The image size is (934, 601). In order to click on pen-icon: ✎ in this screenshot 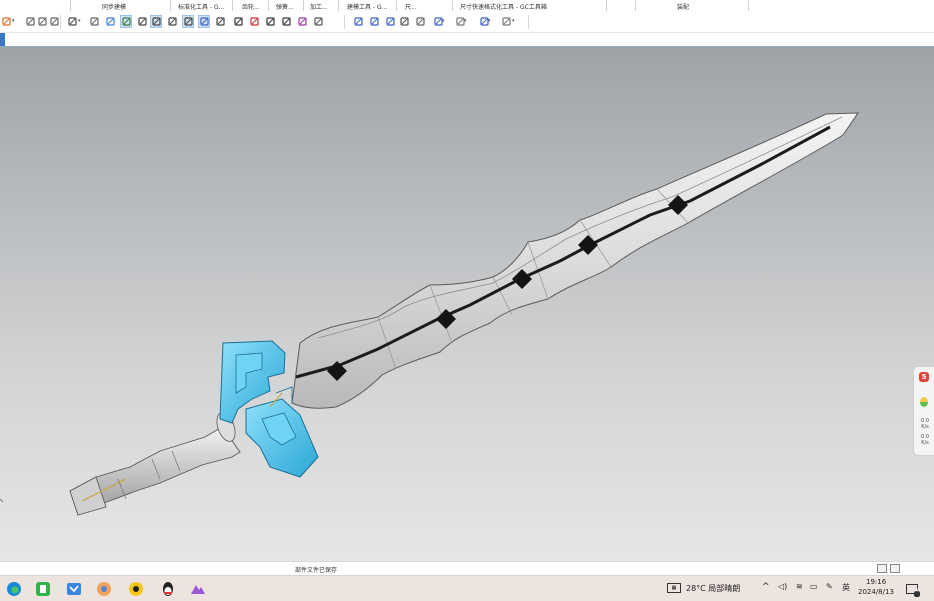, I will do `click(829, 586)`.